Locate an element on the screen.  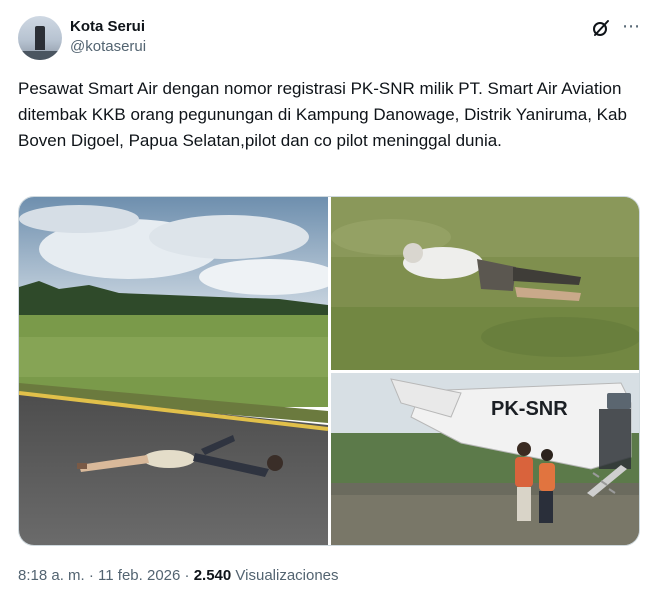
avatar-monument-shape is located at coordinates (40, 38).